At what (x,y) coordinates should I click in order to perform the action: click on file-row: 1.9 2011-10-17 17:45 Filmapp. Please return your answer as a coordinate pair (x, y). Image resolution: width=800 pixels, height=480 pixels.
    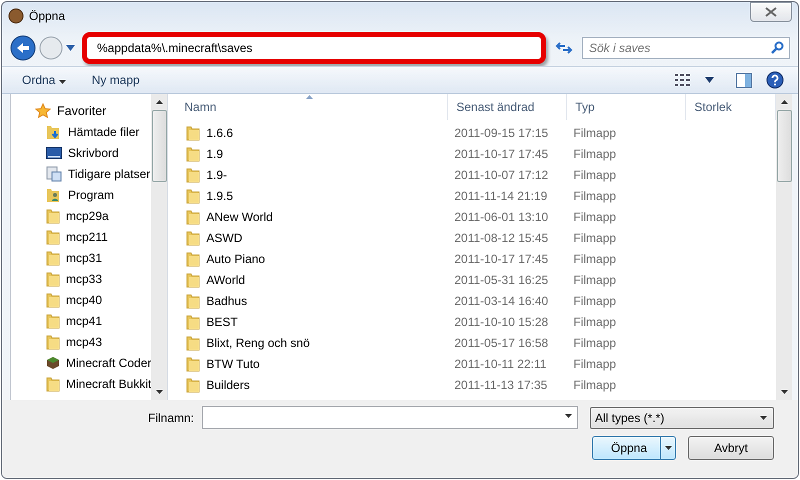
    Looking at the image, I should click on (472, 153).